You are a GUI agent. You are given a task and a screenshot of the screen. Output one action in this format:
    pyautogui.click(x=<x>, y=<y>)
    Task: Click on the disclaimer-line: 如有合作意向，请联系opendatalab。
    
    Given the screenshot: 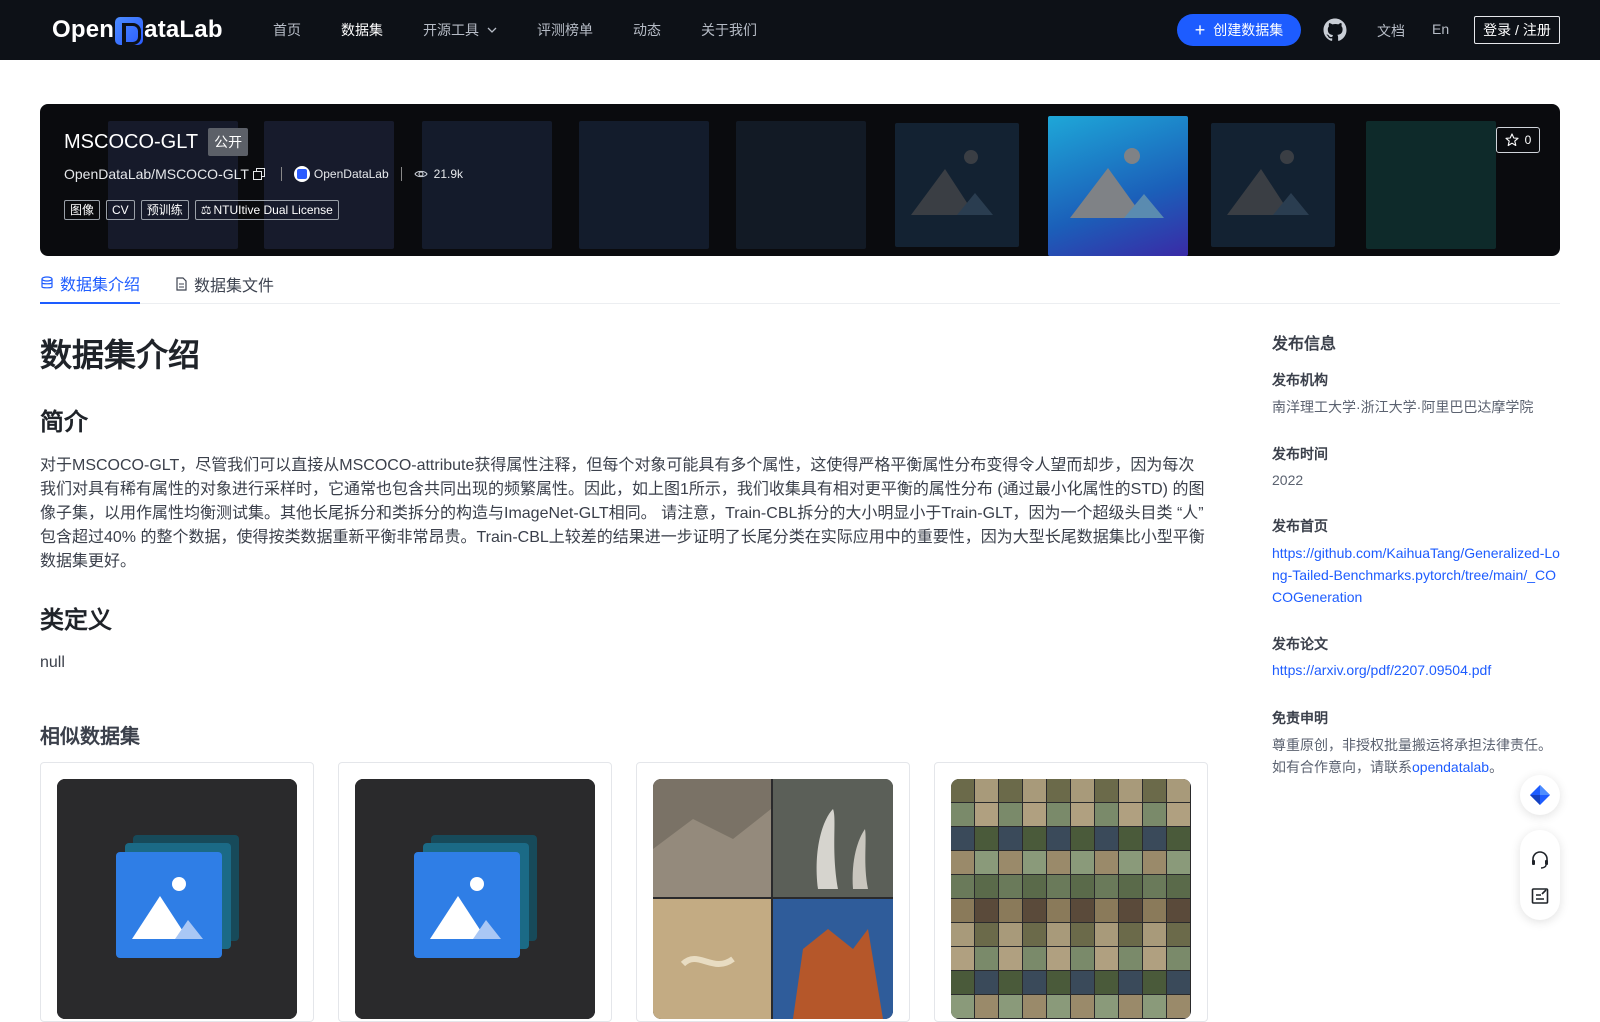 What is the action you would take?
    pyautogui.click(x=1416, y=767)
    